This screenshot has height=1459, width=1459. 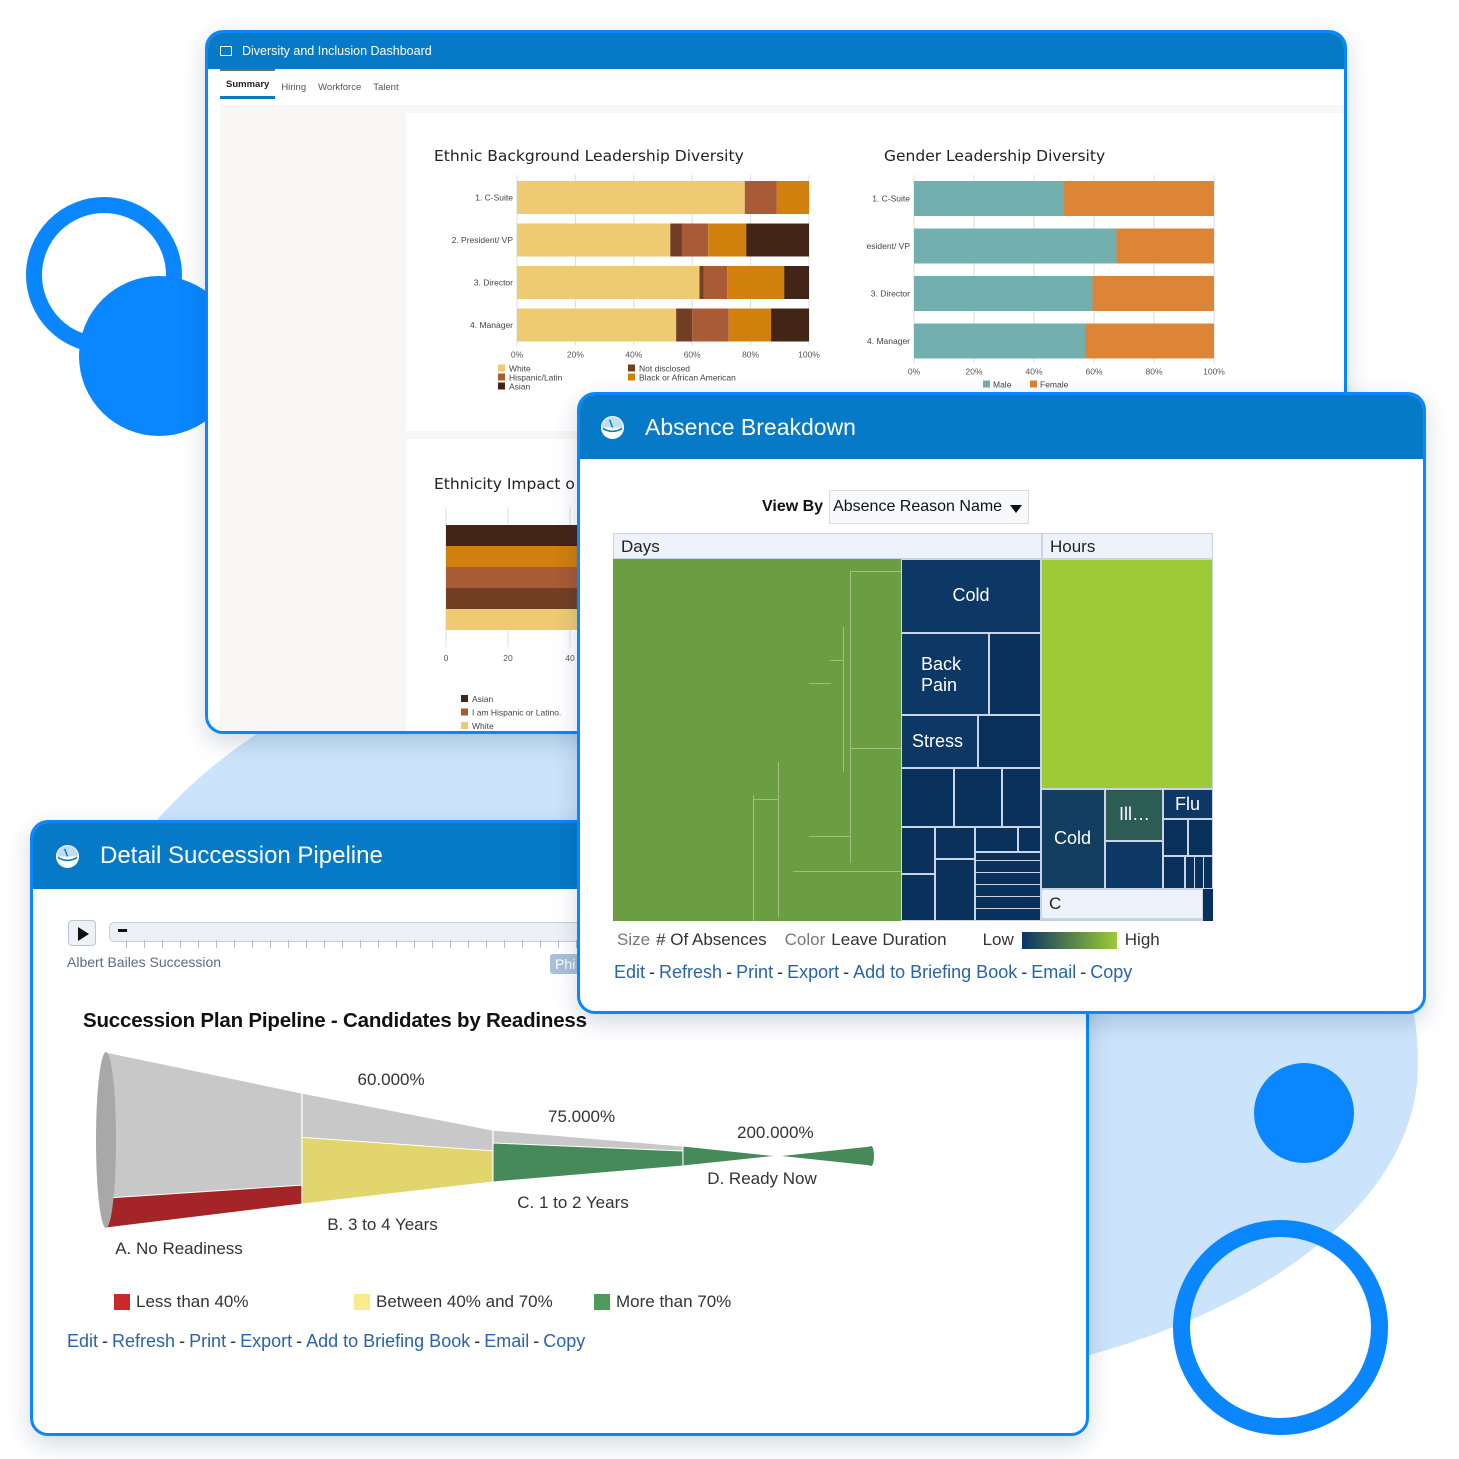 I want to click on decor-ring, so click(x=1280, y=1327).